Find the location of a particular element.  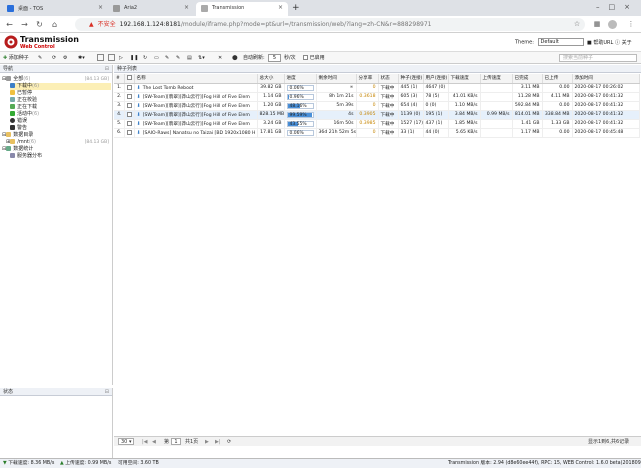

nav-item-paused: 已暂停 is located at coordinates (21, 93).